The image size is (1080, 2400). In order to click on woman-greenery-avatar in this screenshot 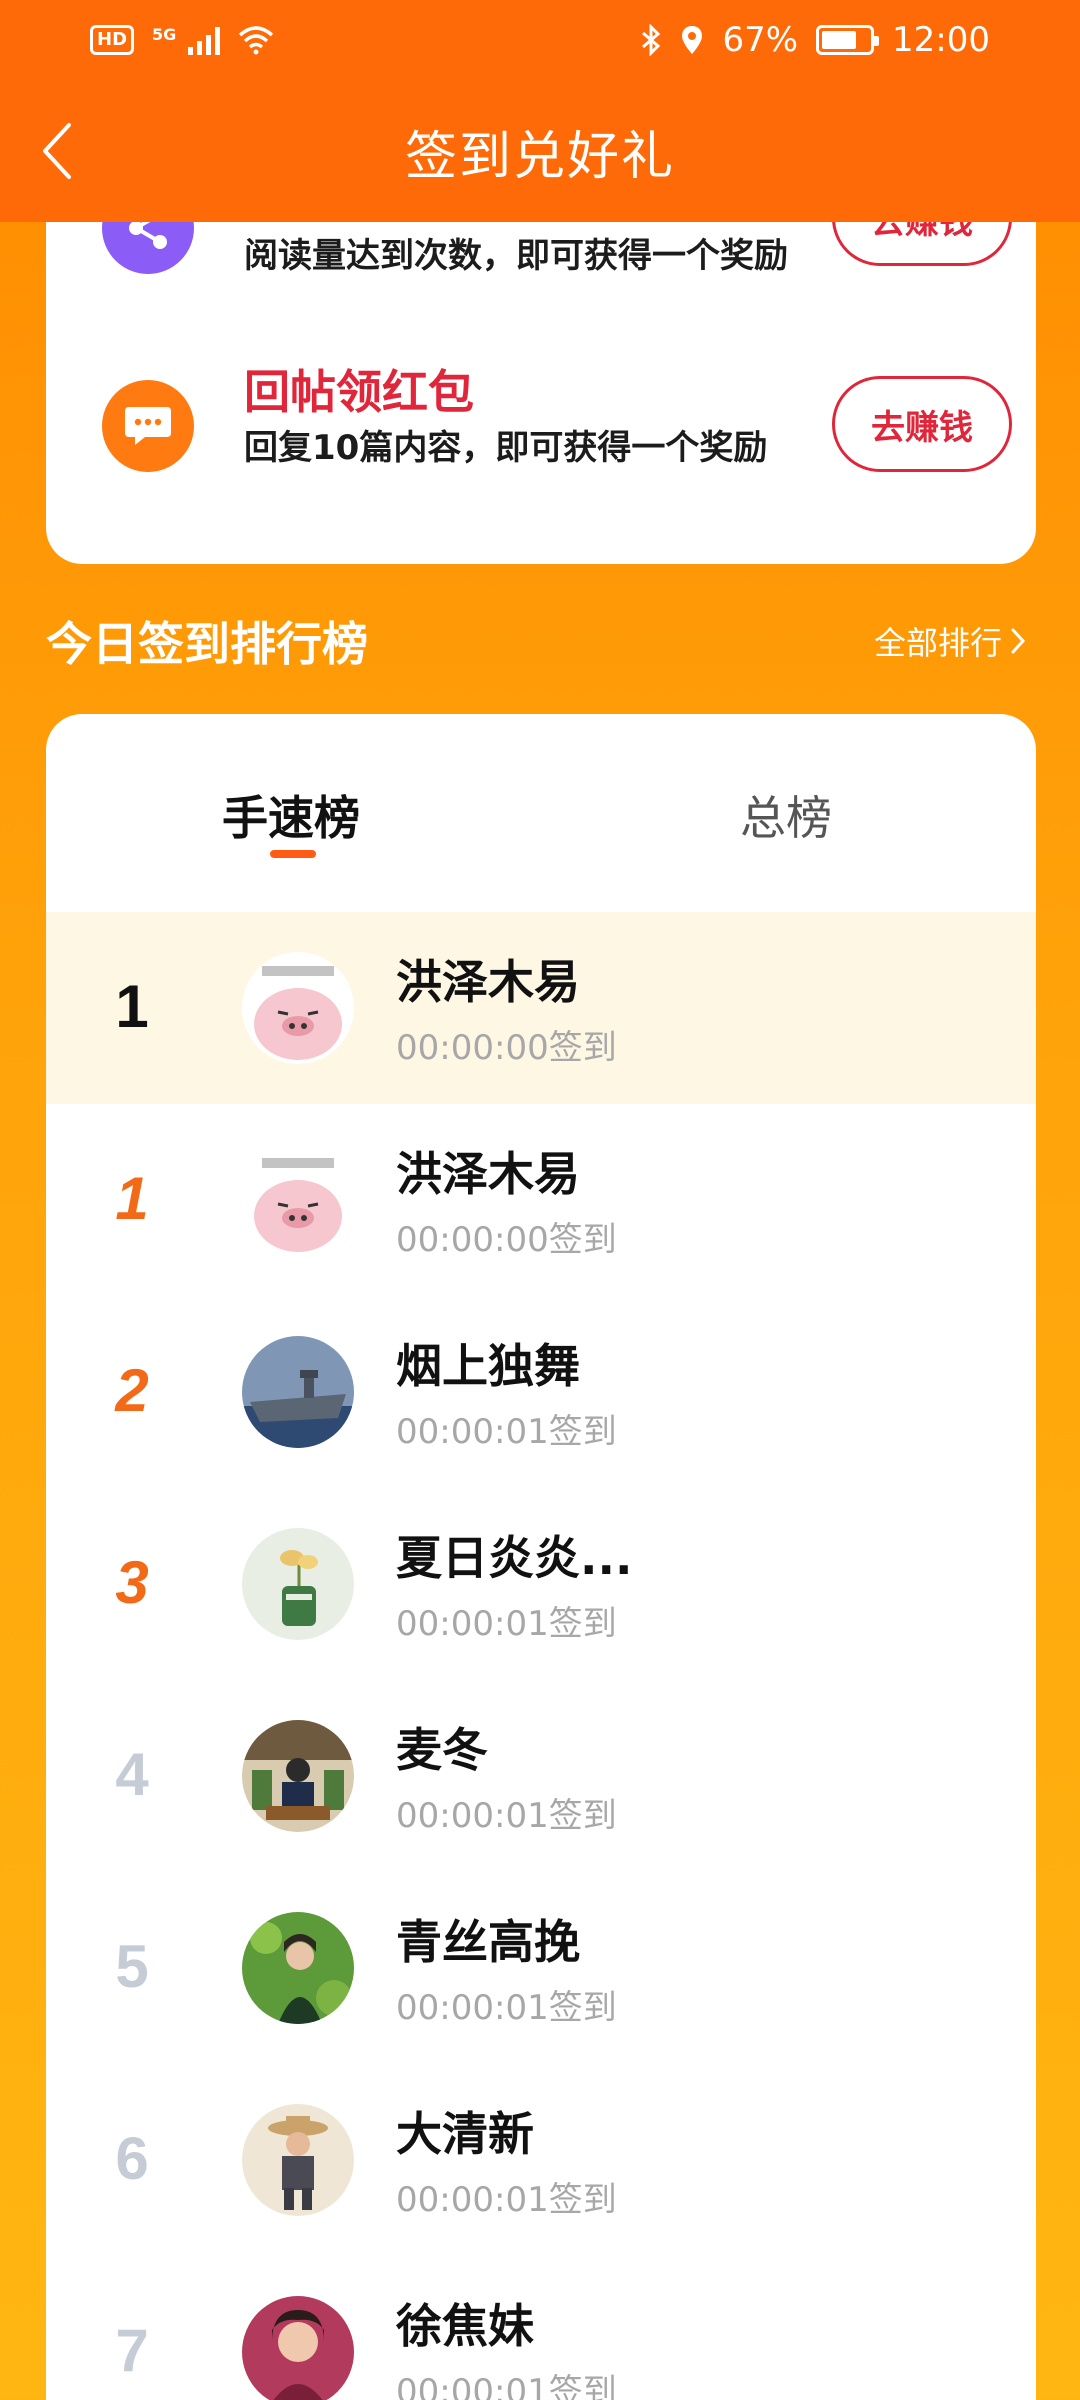, I will do `click(298, 1968)`.